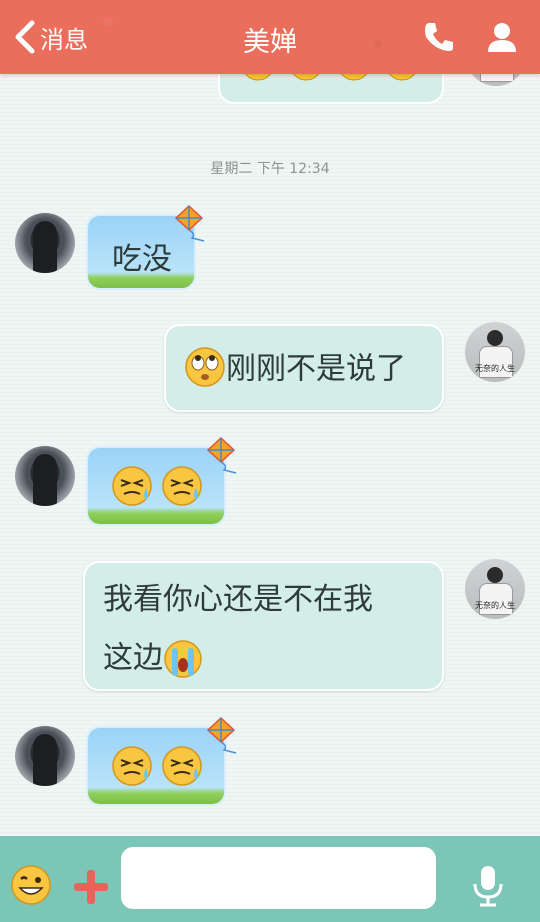 The width and height of the screenshot is (540, 922). I want to click on outgoing-message-bubble: 刚刚不是说了, so click(304, 368).